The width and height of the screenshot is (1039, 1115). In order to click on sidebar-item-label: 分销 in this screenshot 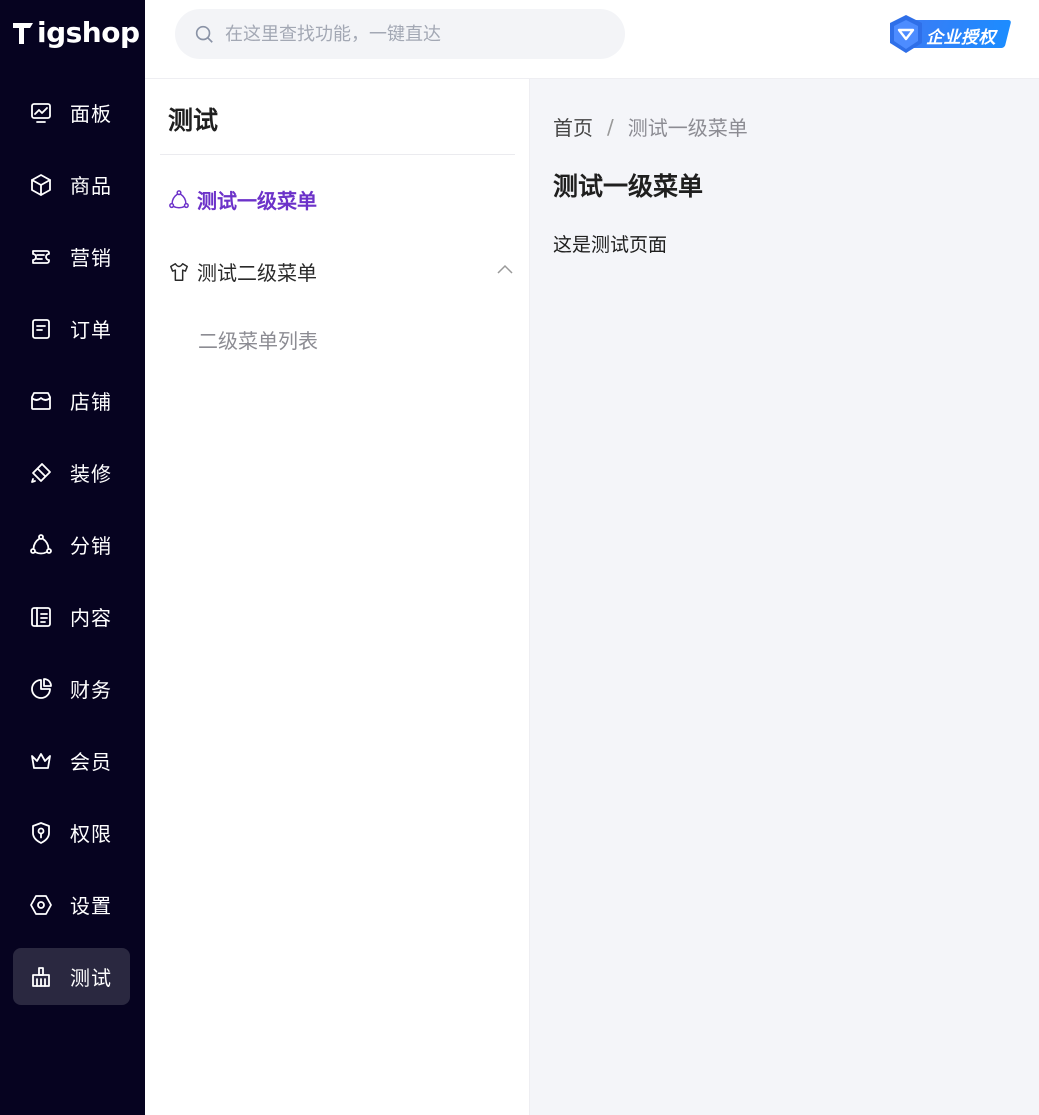, I will do `click(91, 546)`.